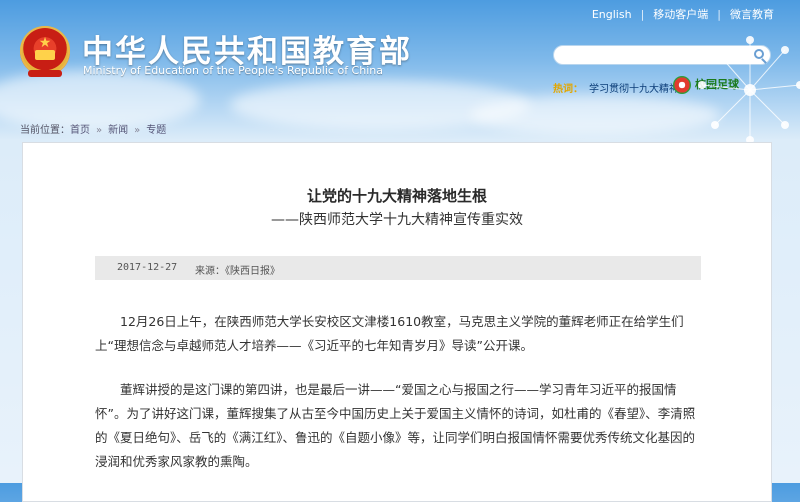 Image resolution: width=800 pixels, height=502 pixels. Describe the element at coordinates (93, 128) in the screenshot. I see `breadcrumb: 当前位置：首页 » 新闻 » 专题` at that location.